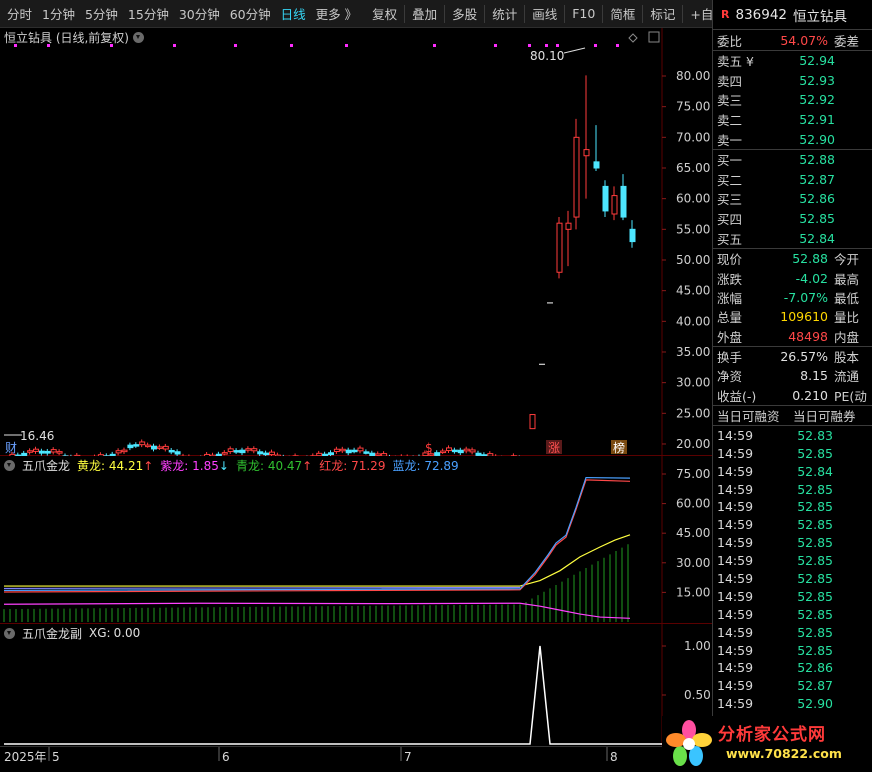 The height and width of the screenshot is (772, 872). What do you see at coordinates (333, 695) in the screenshot?
I see `xg-signal-line` at bounding box center [333, 695].